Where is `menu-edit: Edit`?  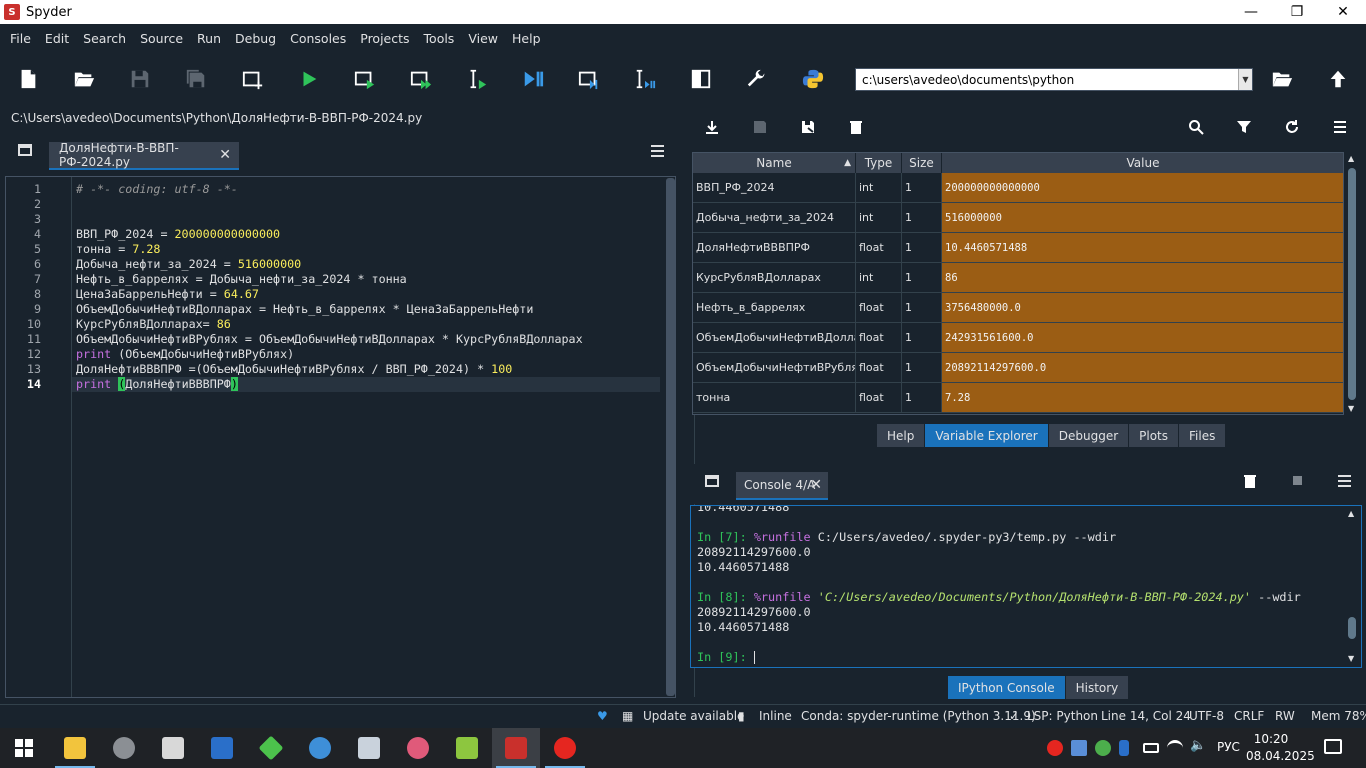
menu-edit: Edit is located at coordinates (57, 38).